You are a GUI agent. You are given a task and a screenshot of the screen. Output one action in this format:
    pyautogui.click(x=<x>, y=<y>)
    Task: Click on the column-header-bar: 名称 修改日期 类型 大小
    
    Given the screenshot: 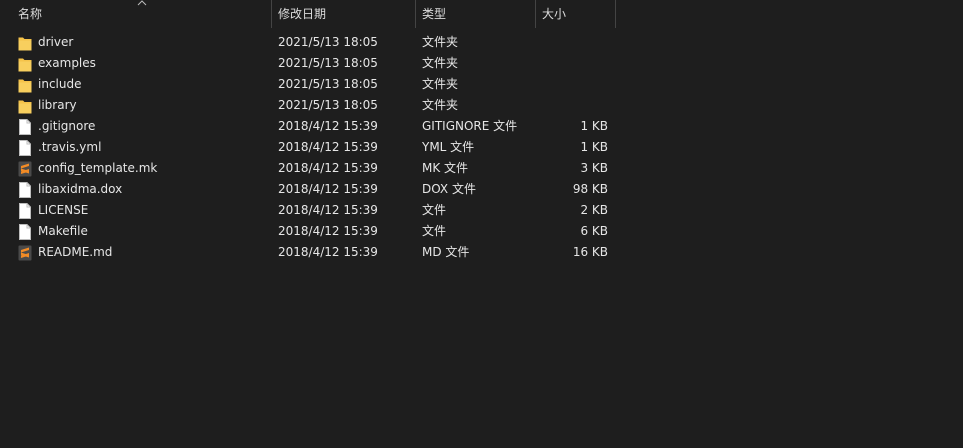 What is the action you would take?
    pyautogui.click(x=481, y=14)
    